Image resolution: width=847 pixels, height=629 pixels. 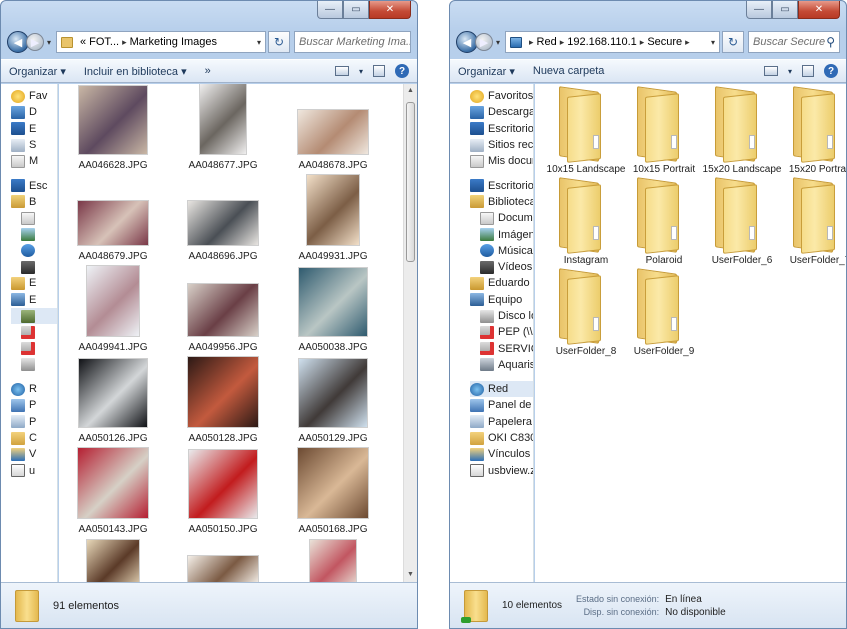 What do you see at coordinates (759, 10) in the screenshot?
I see `minimize-button: —` at bounding box center [759, 10].